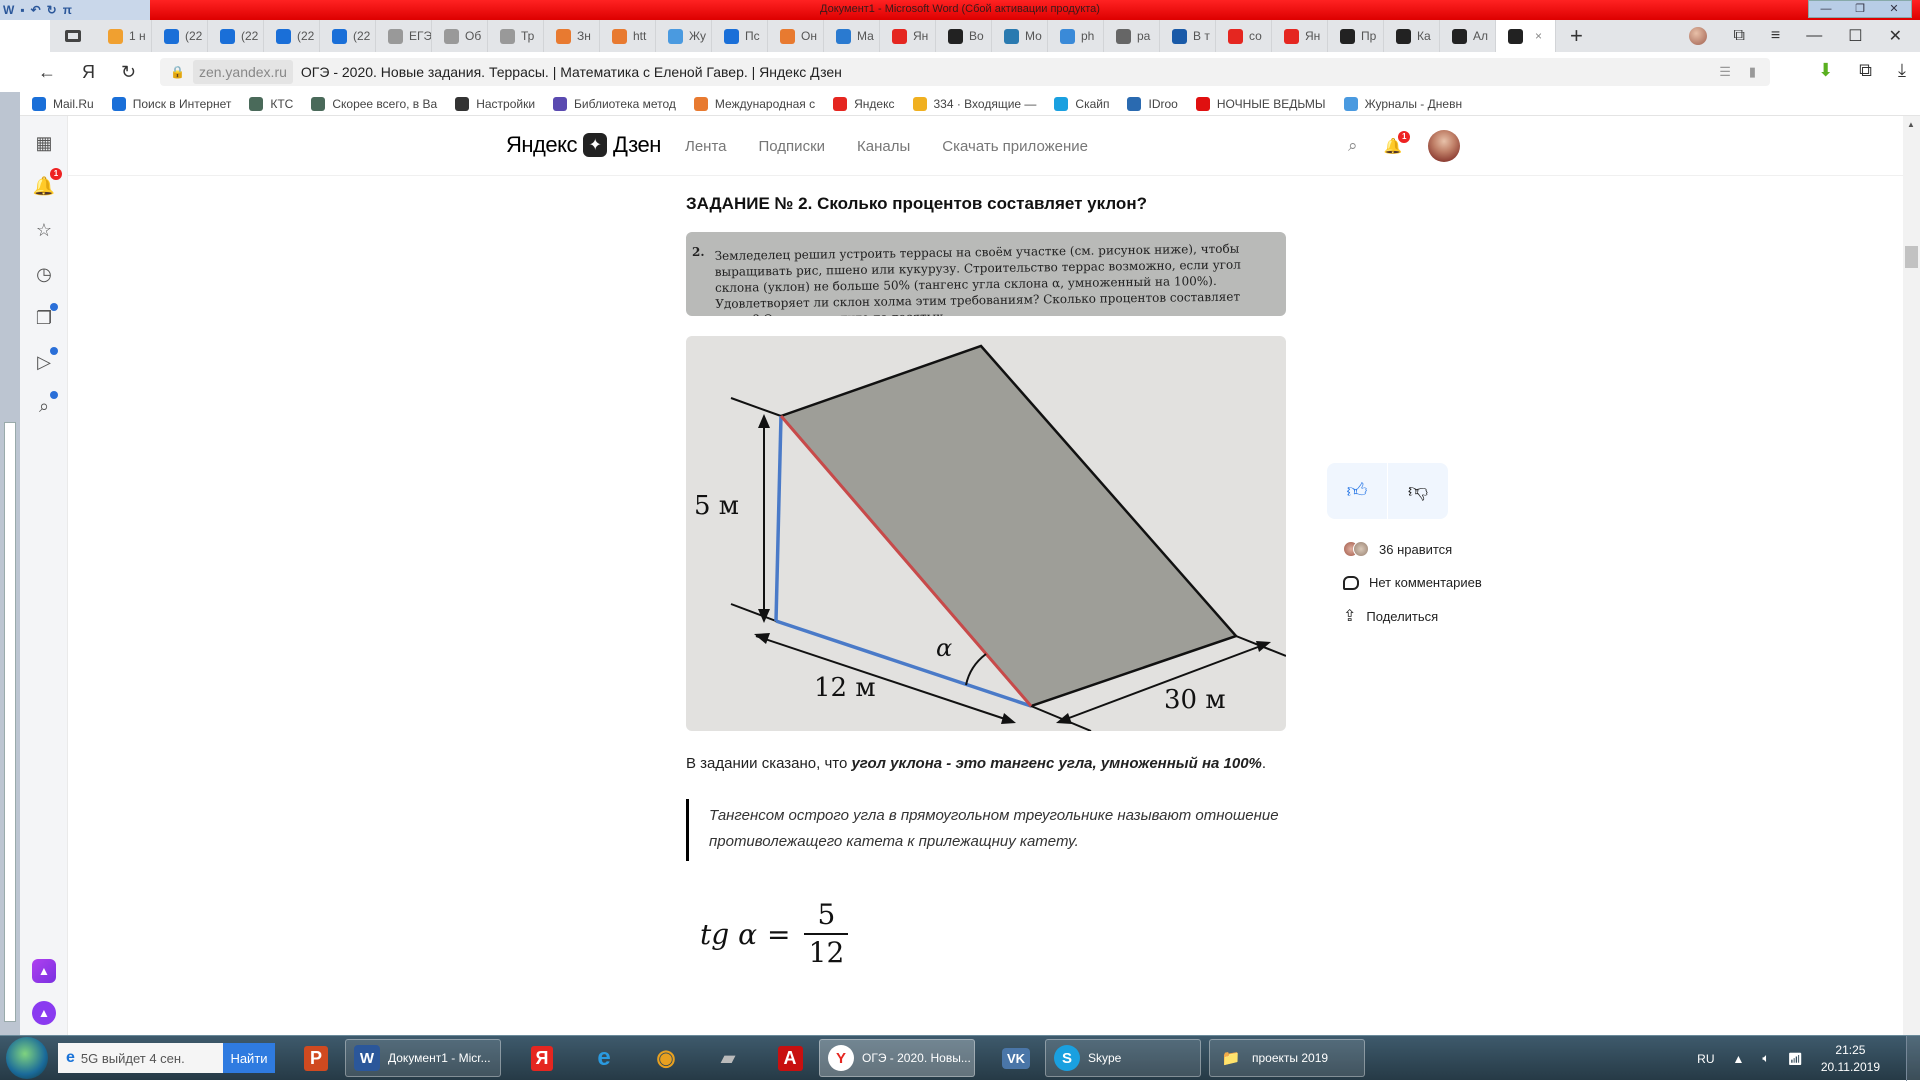 The height and width of the screenshot is (1081, 1920). Describe the element at coordinates (44, 274) in the screenshot. I see `history-icon: ◷` at that location.